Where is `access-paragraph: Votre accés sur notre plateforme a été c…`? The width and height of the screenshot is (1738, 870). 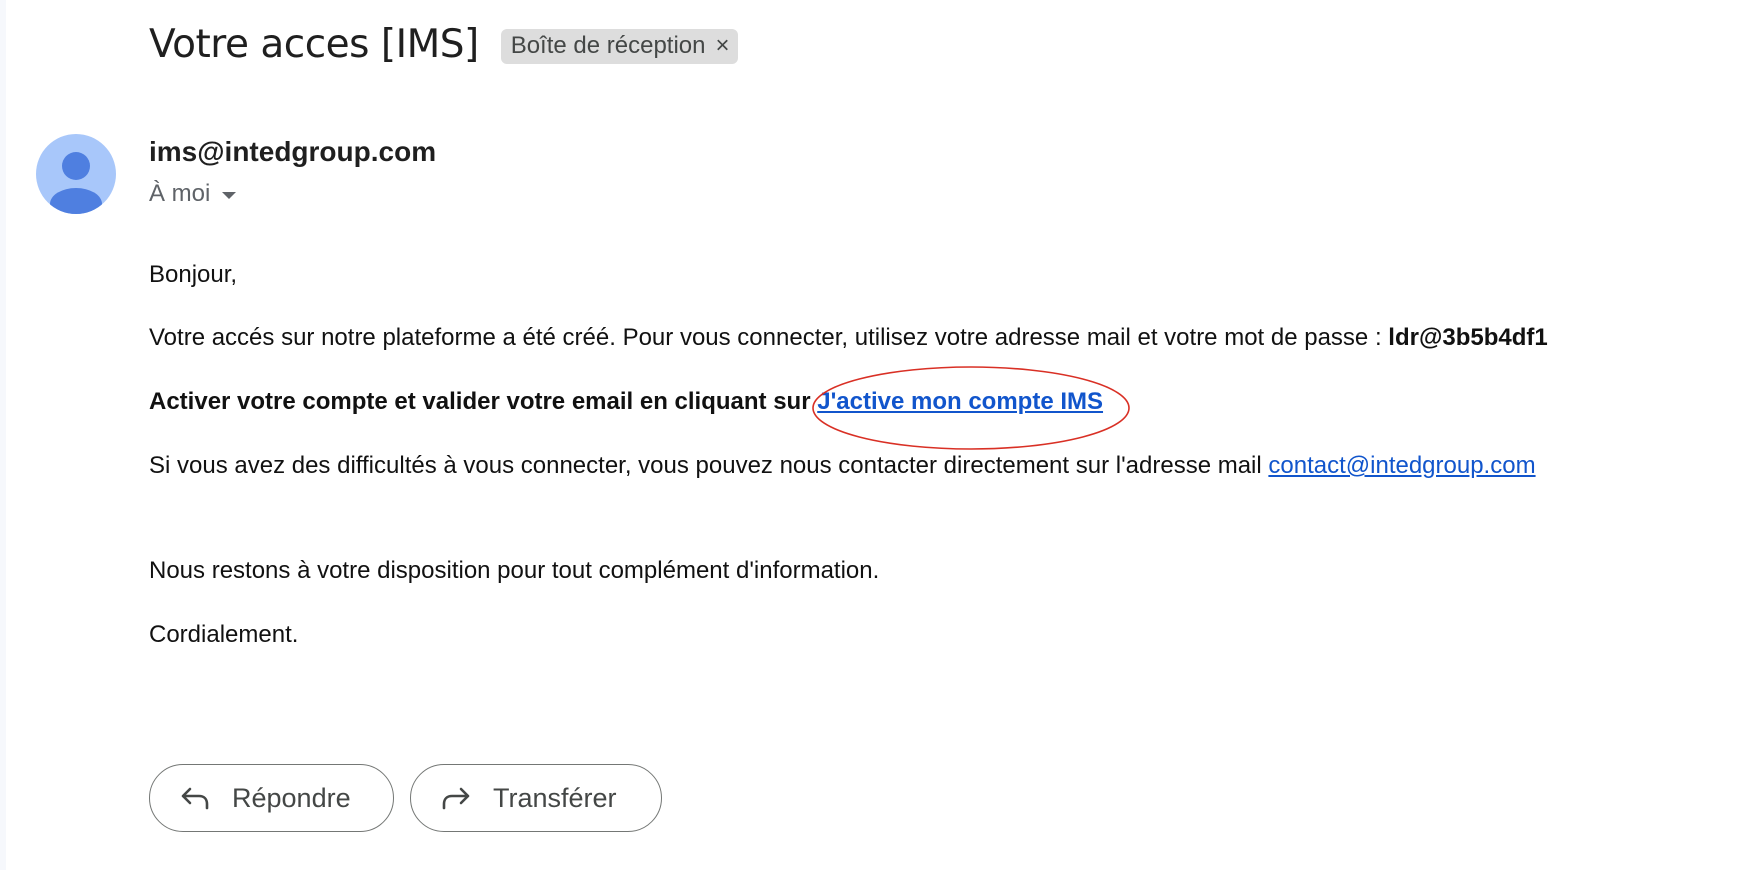 access-paragraph: Votre accés sur notre plateforme a été c… is located at coordinates (848, 338).